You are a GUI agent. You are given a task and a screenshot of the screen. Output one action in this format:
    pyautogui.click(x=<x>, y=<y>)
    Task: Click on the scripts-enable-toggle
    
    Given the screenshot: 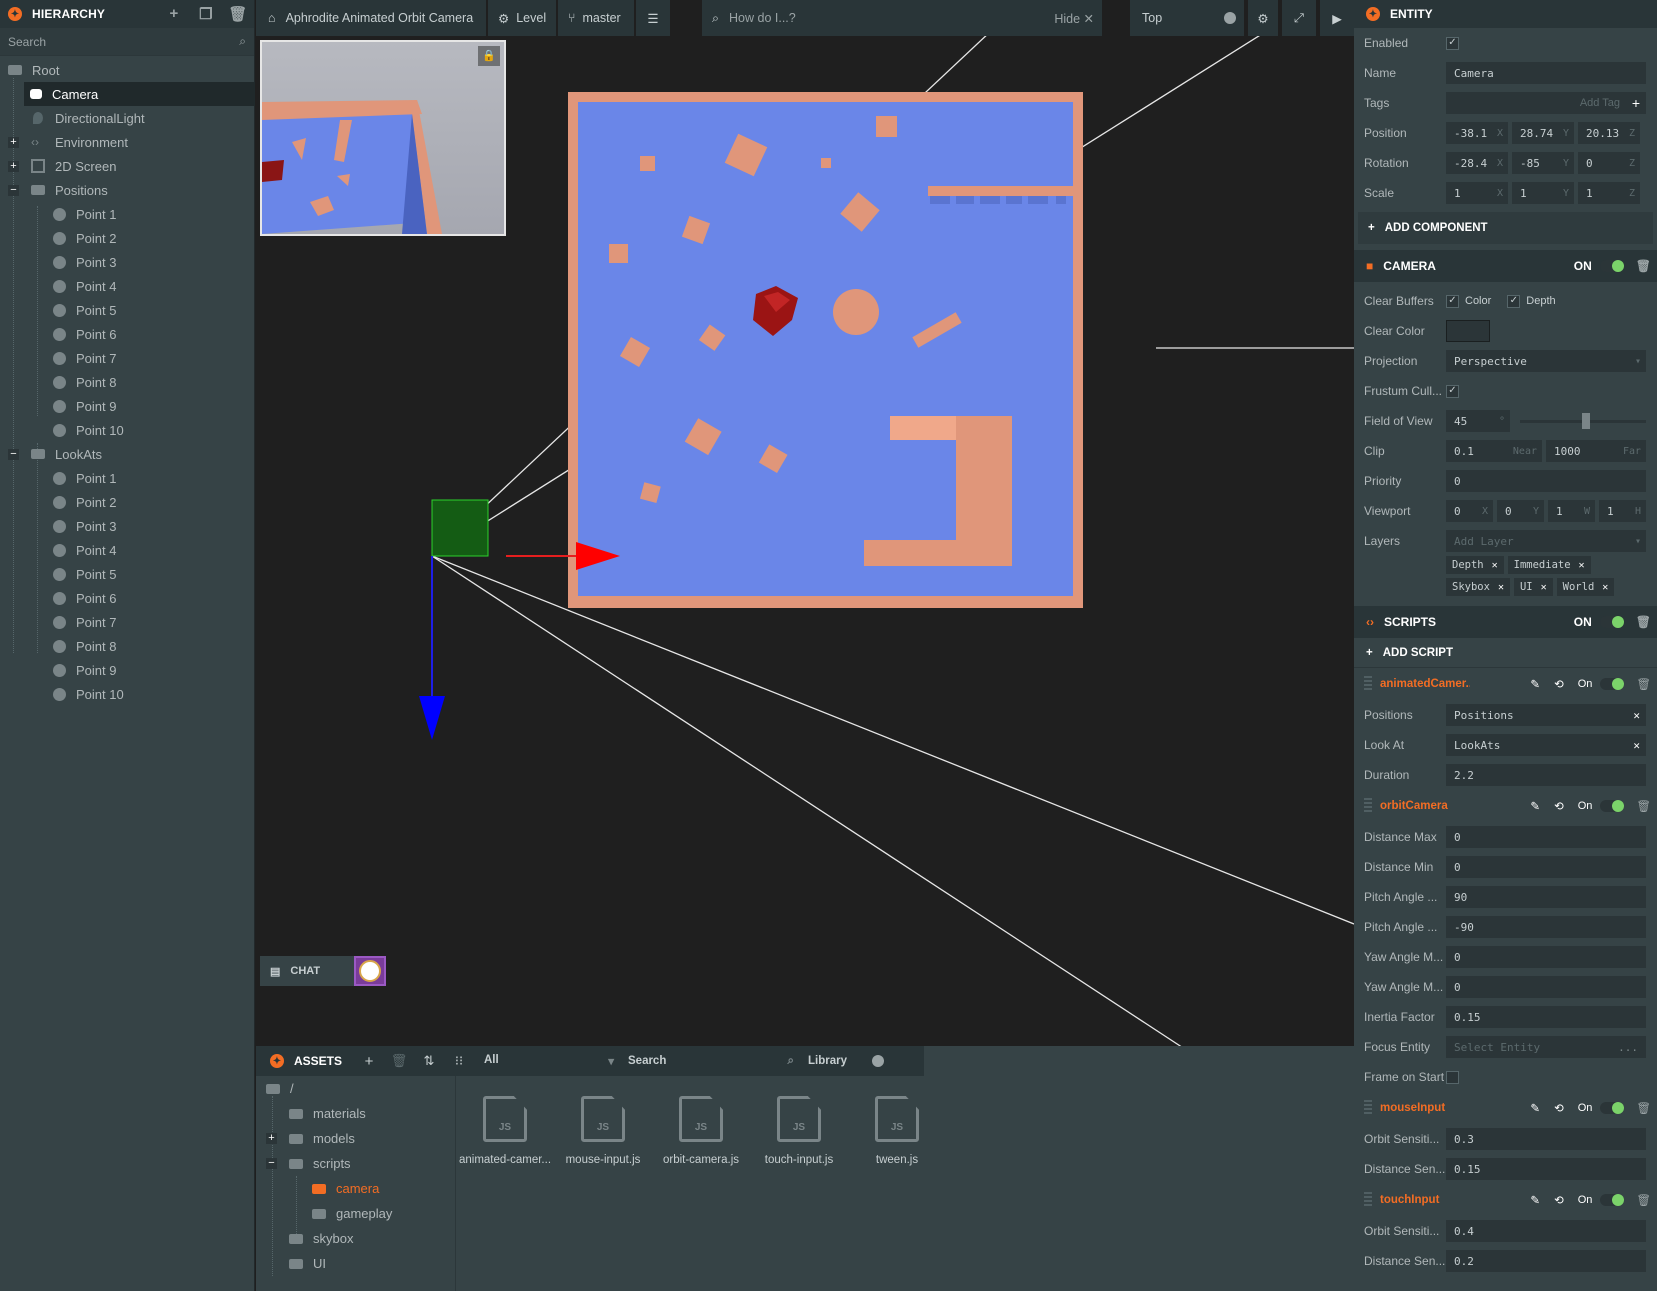 What is the action you would take?
    pyautogui.click(x=1611, y=622)
    